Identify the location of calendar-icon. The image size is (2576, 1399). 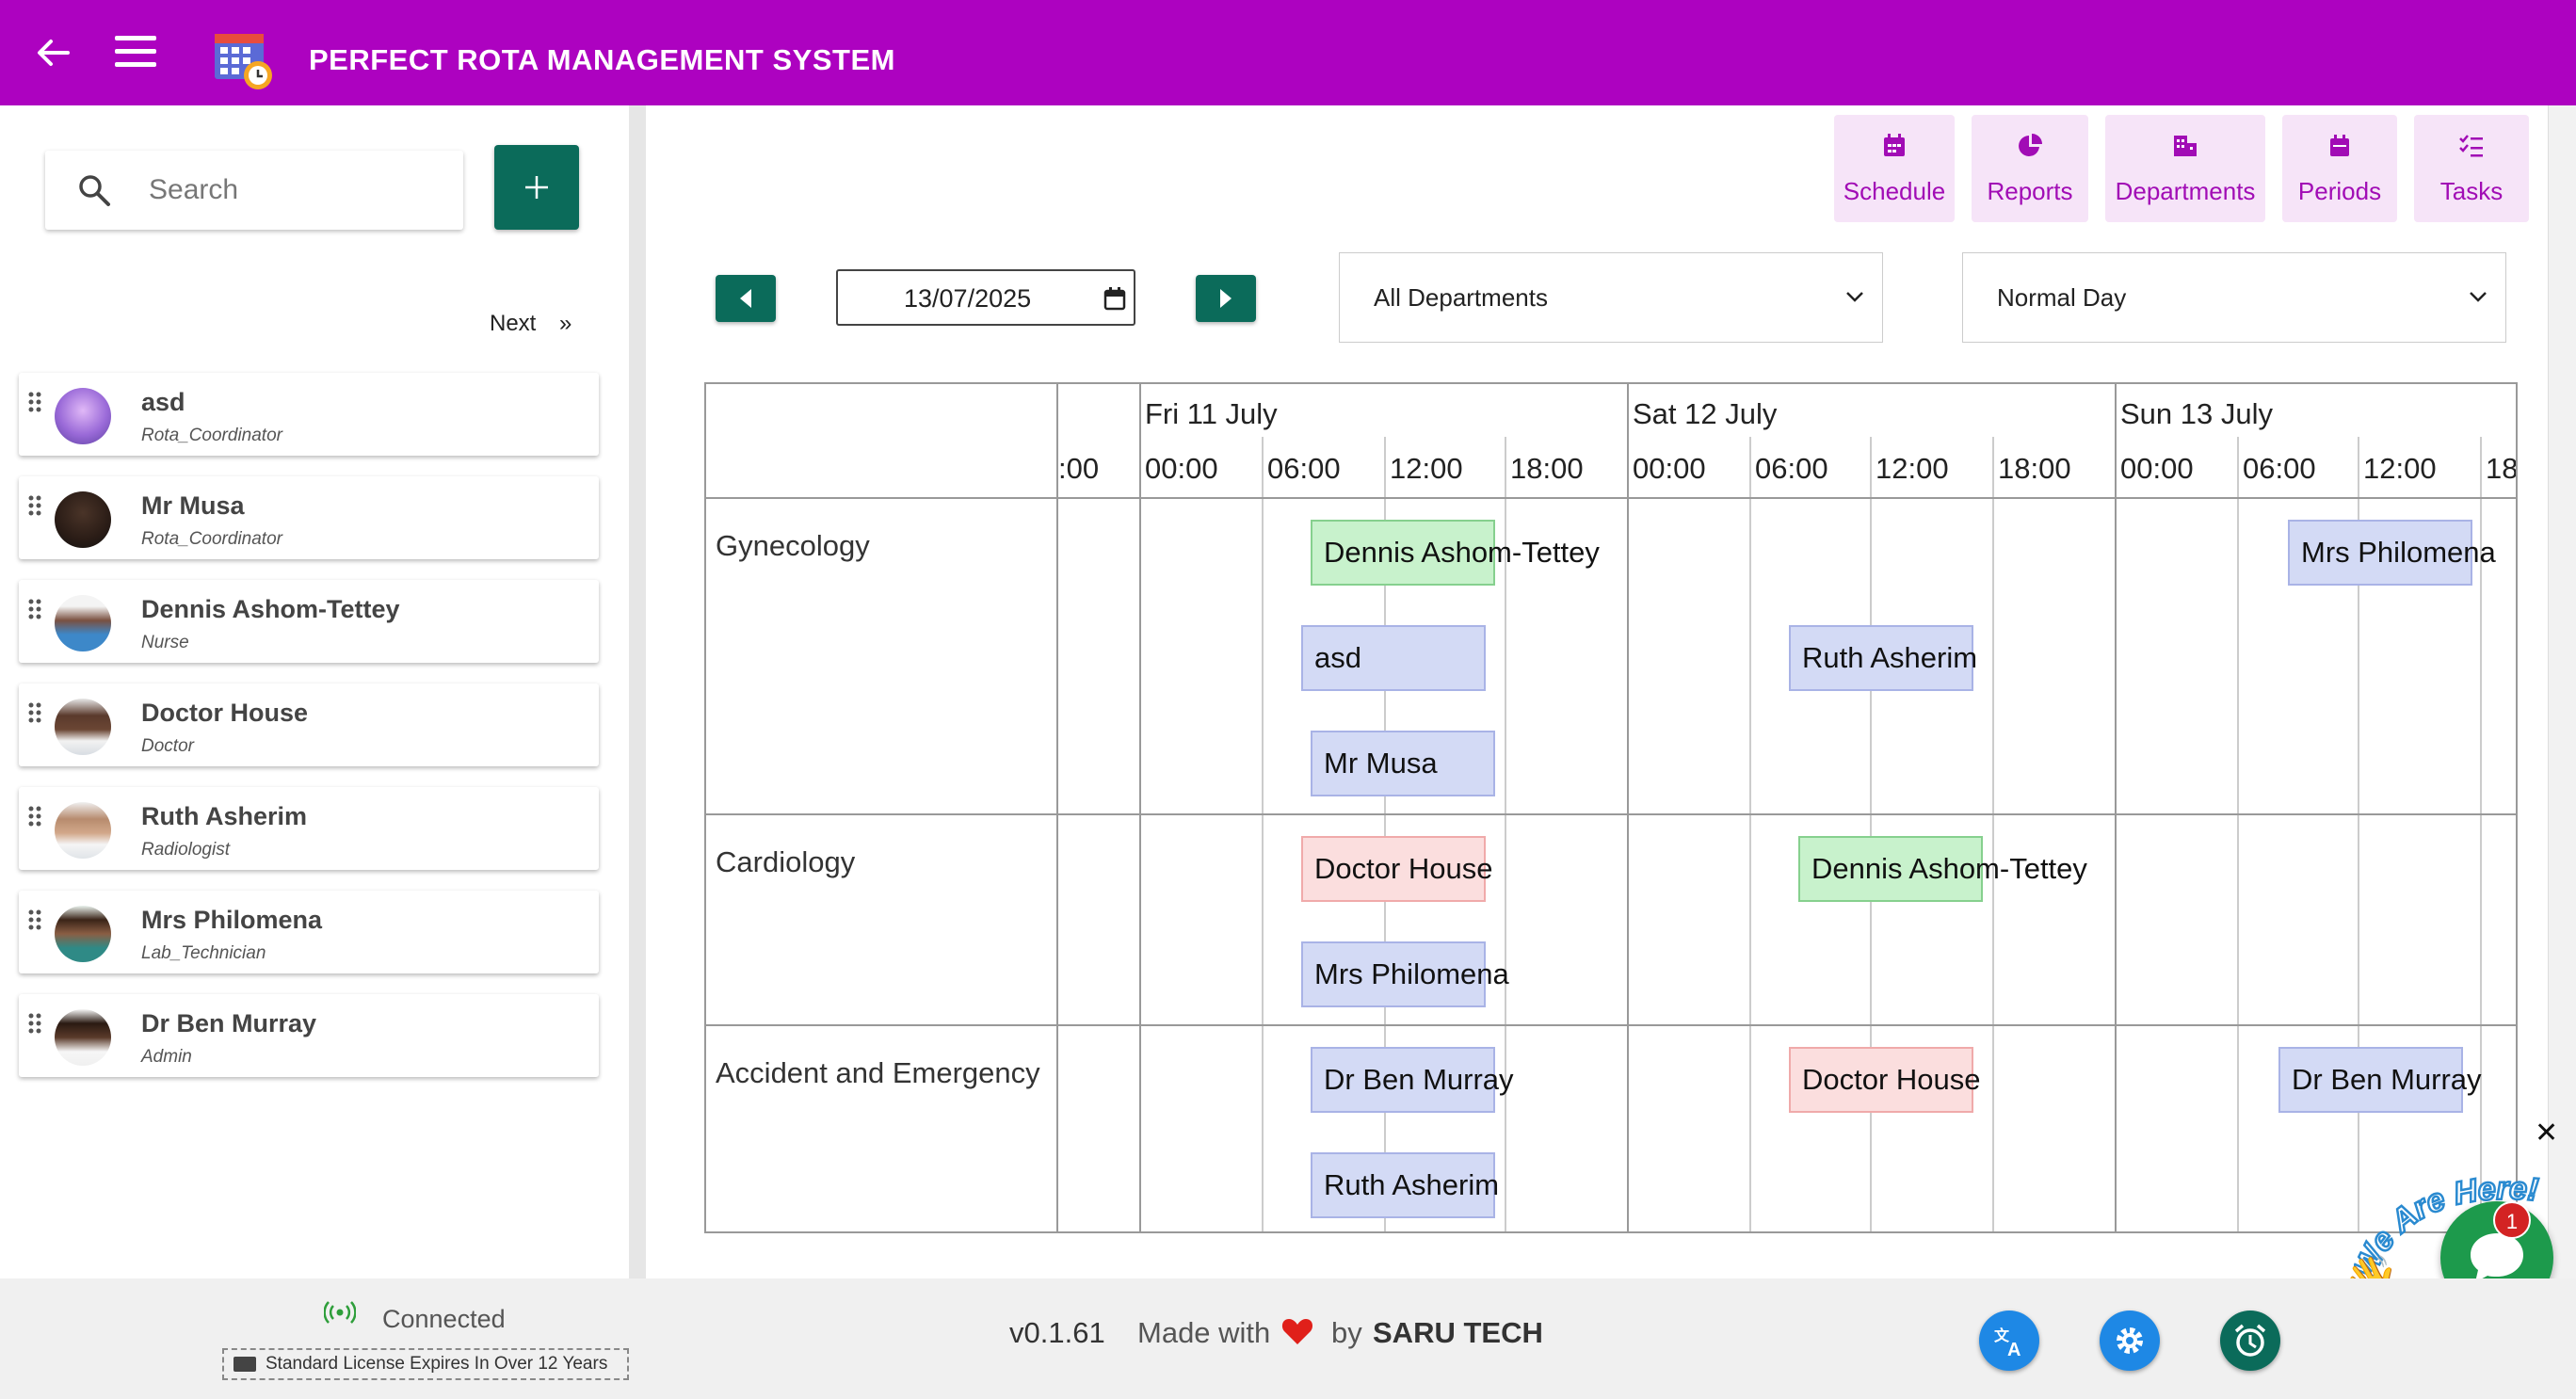
(1894, 145).